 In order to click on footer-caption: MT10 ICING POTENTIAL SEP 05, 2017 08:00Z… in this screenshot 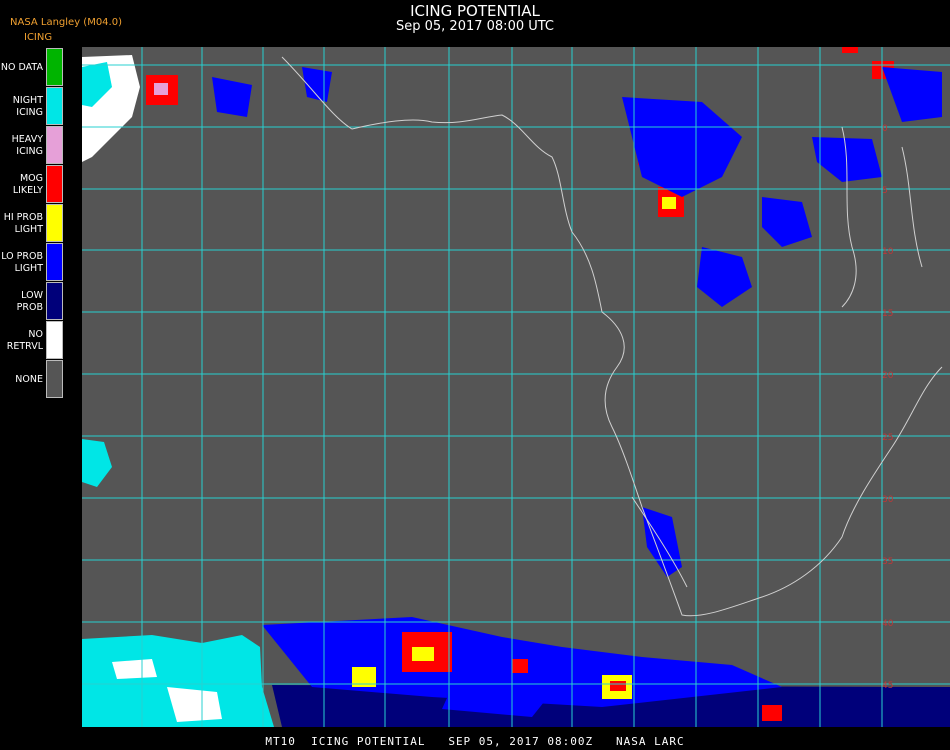, I will do `click(475, 741)`.